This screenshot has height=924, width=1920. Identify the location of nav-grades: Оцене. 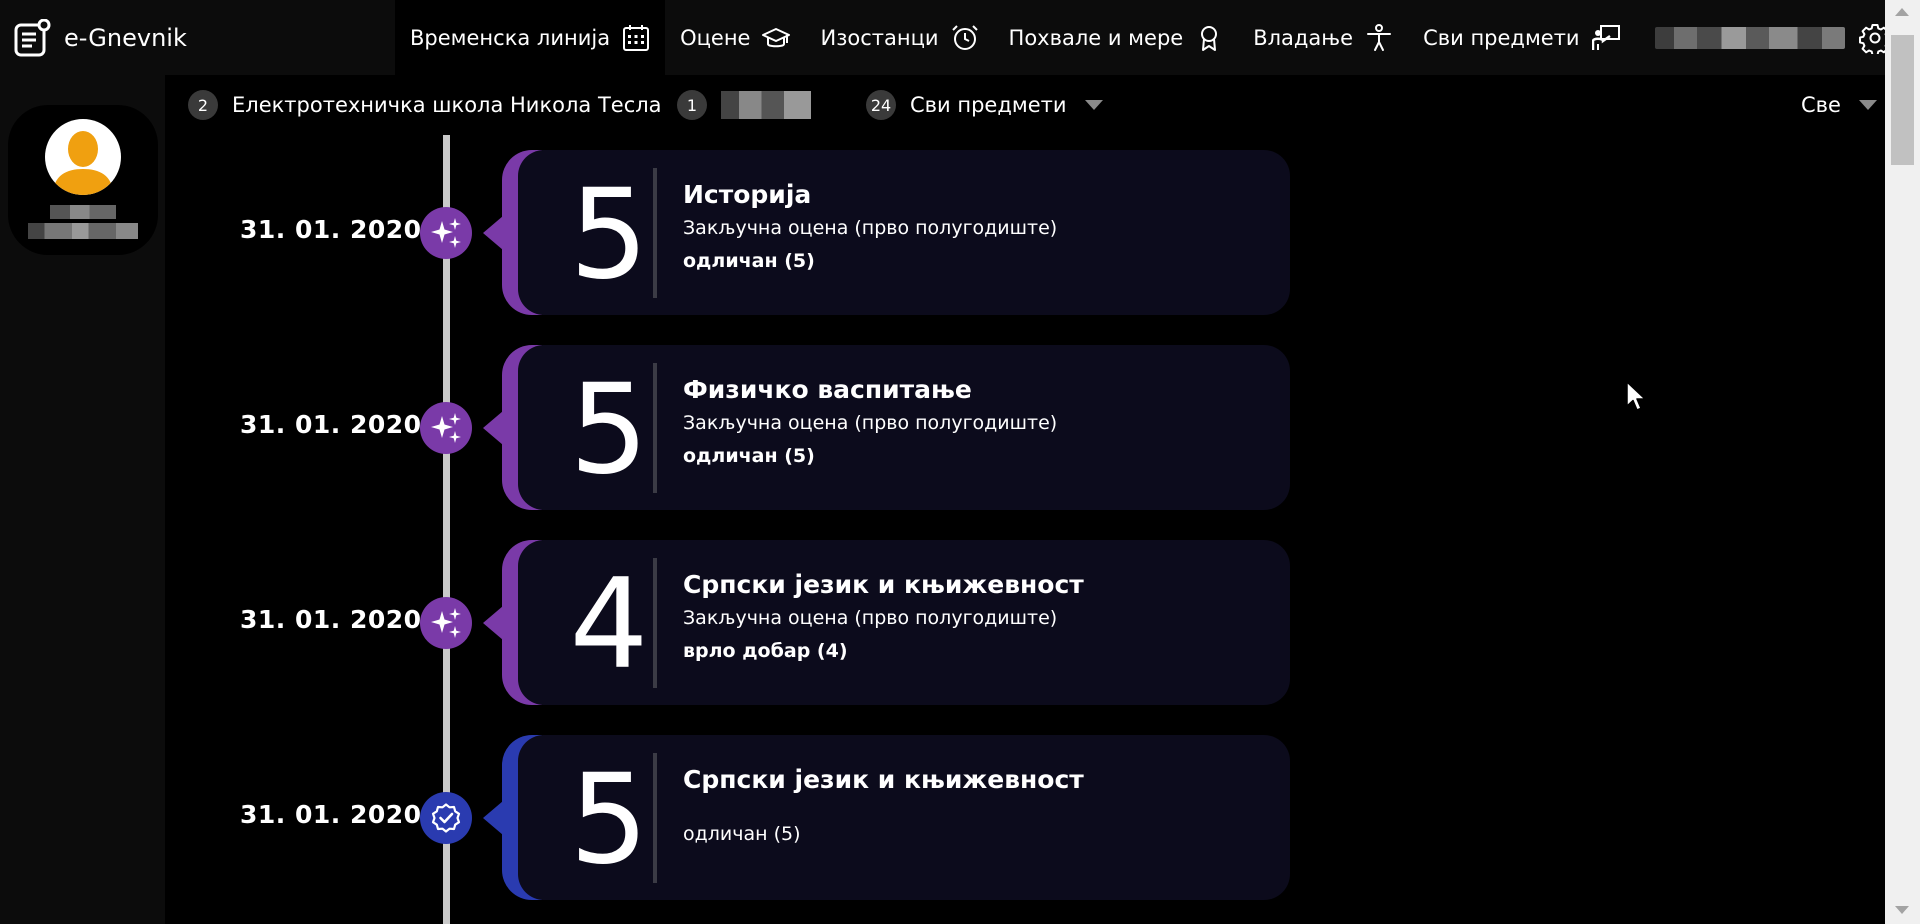
(735, 37).